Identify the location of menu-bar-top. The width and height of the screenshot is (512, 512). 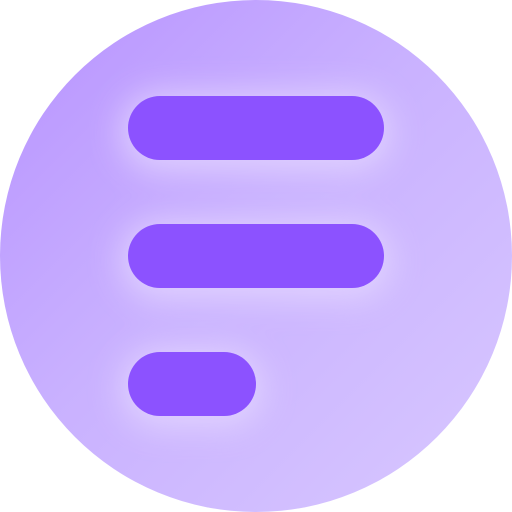
(256, 128).